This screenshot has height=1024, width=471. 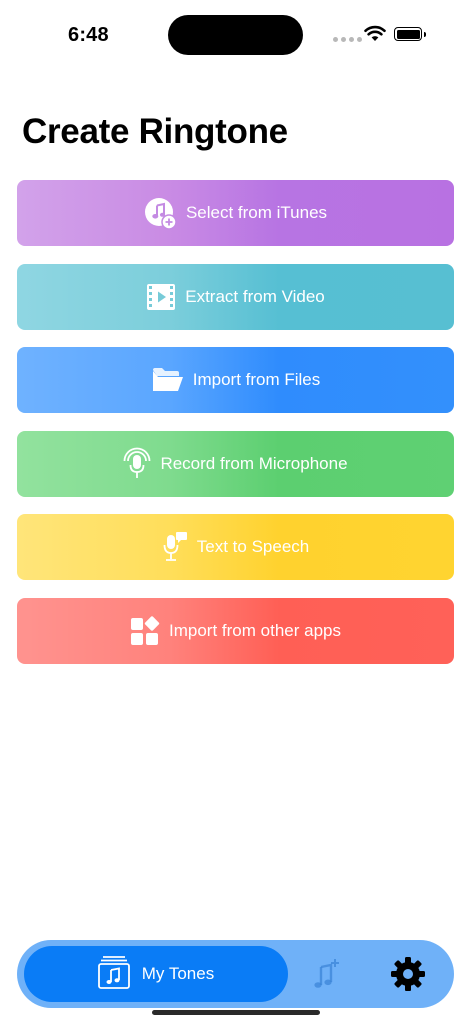 What do you see at coordinates (326, 976) in the screenshot?
I see `music-add-icon` at bounding box center [326, 976].